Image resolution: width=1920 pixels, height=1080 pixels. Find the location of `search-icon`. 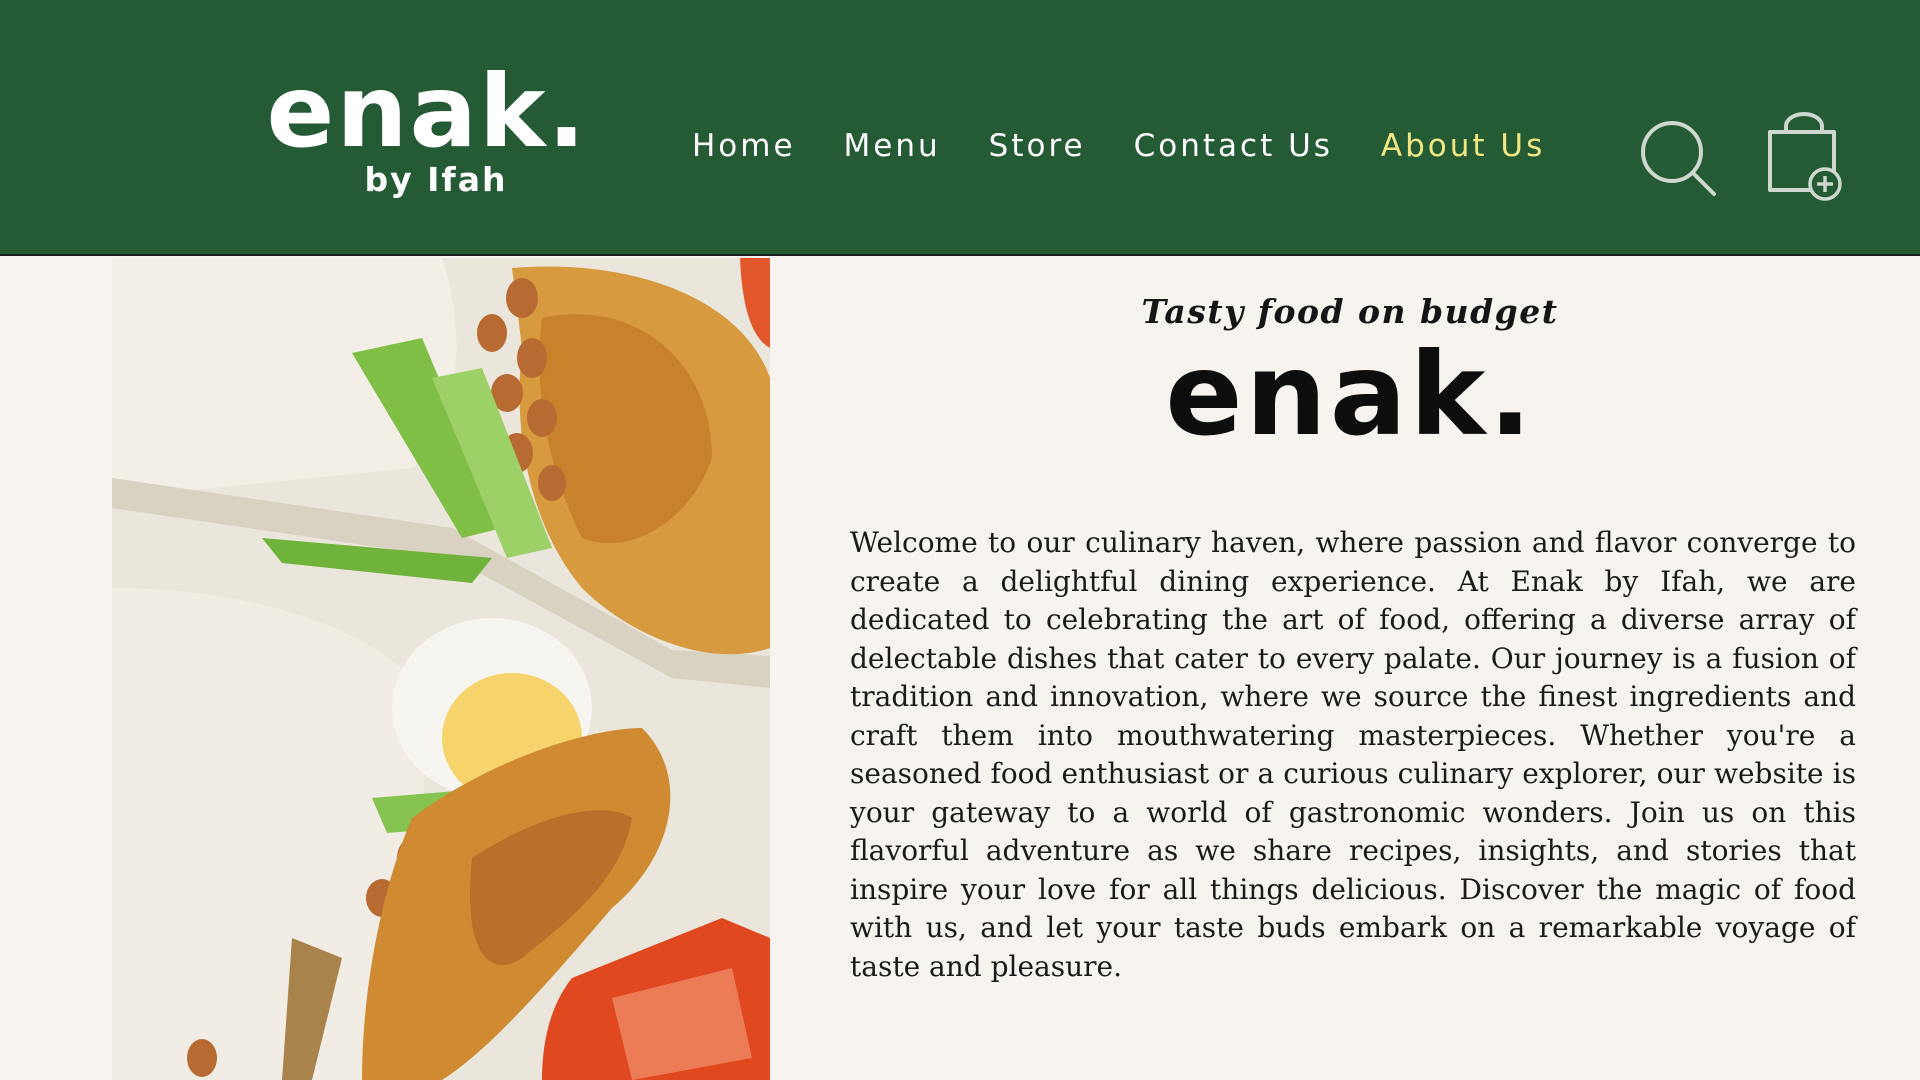

search-icon is located at coordinates (1678, 158).